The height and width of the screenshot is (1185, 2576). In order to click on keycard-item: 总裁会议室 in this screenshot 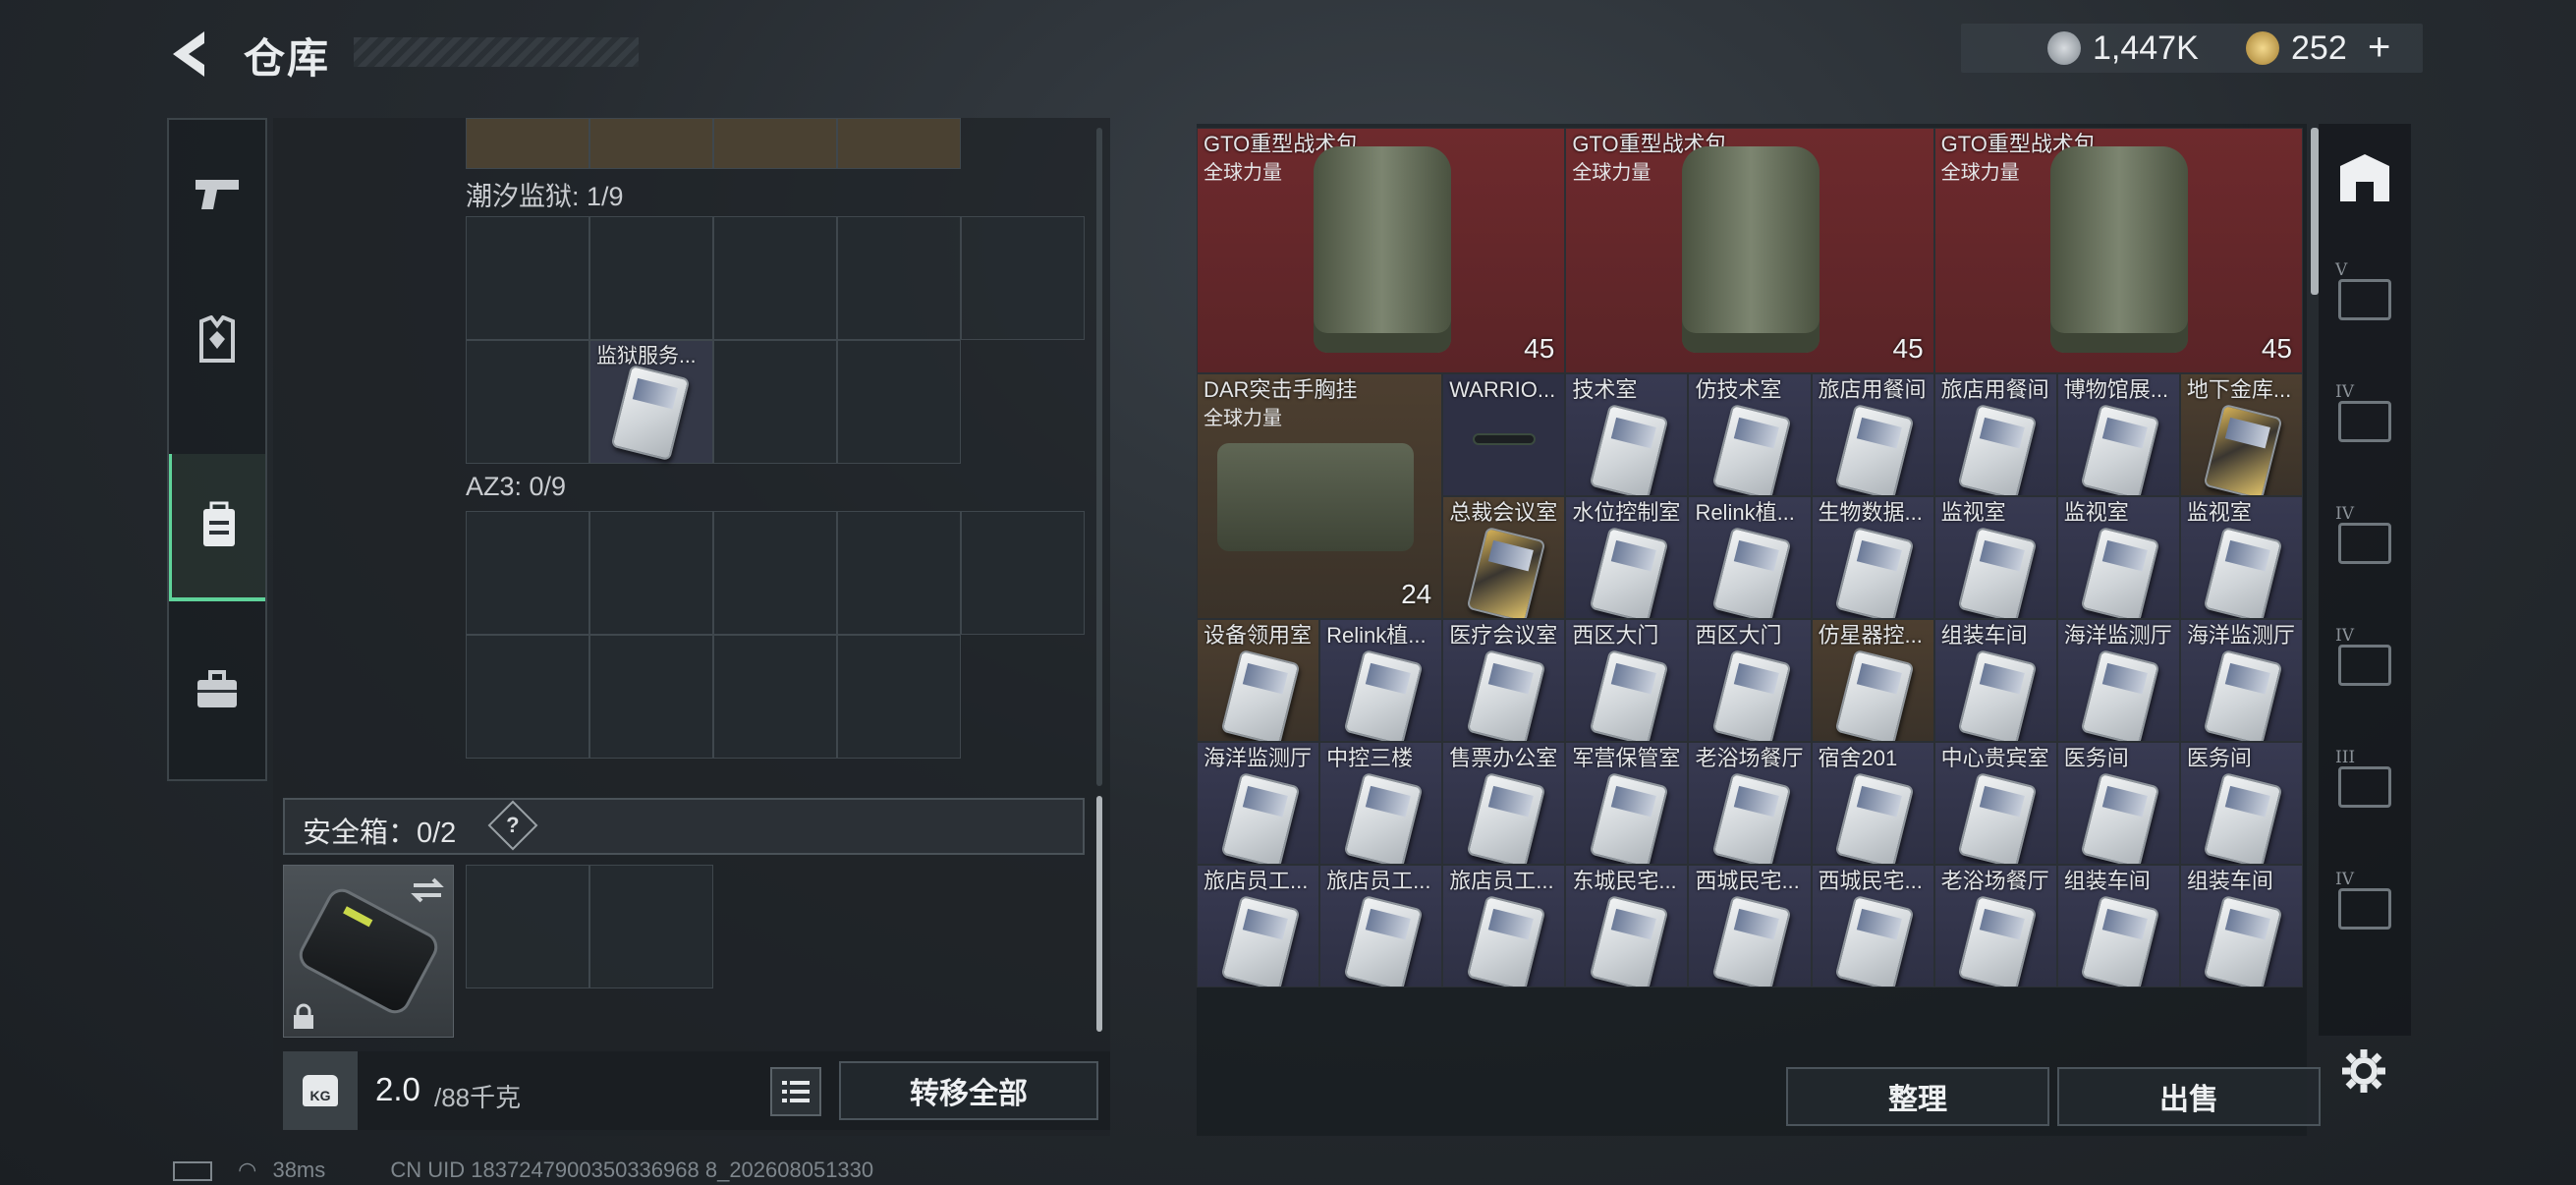, I will do `click(1504, 558)`.